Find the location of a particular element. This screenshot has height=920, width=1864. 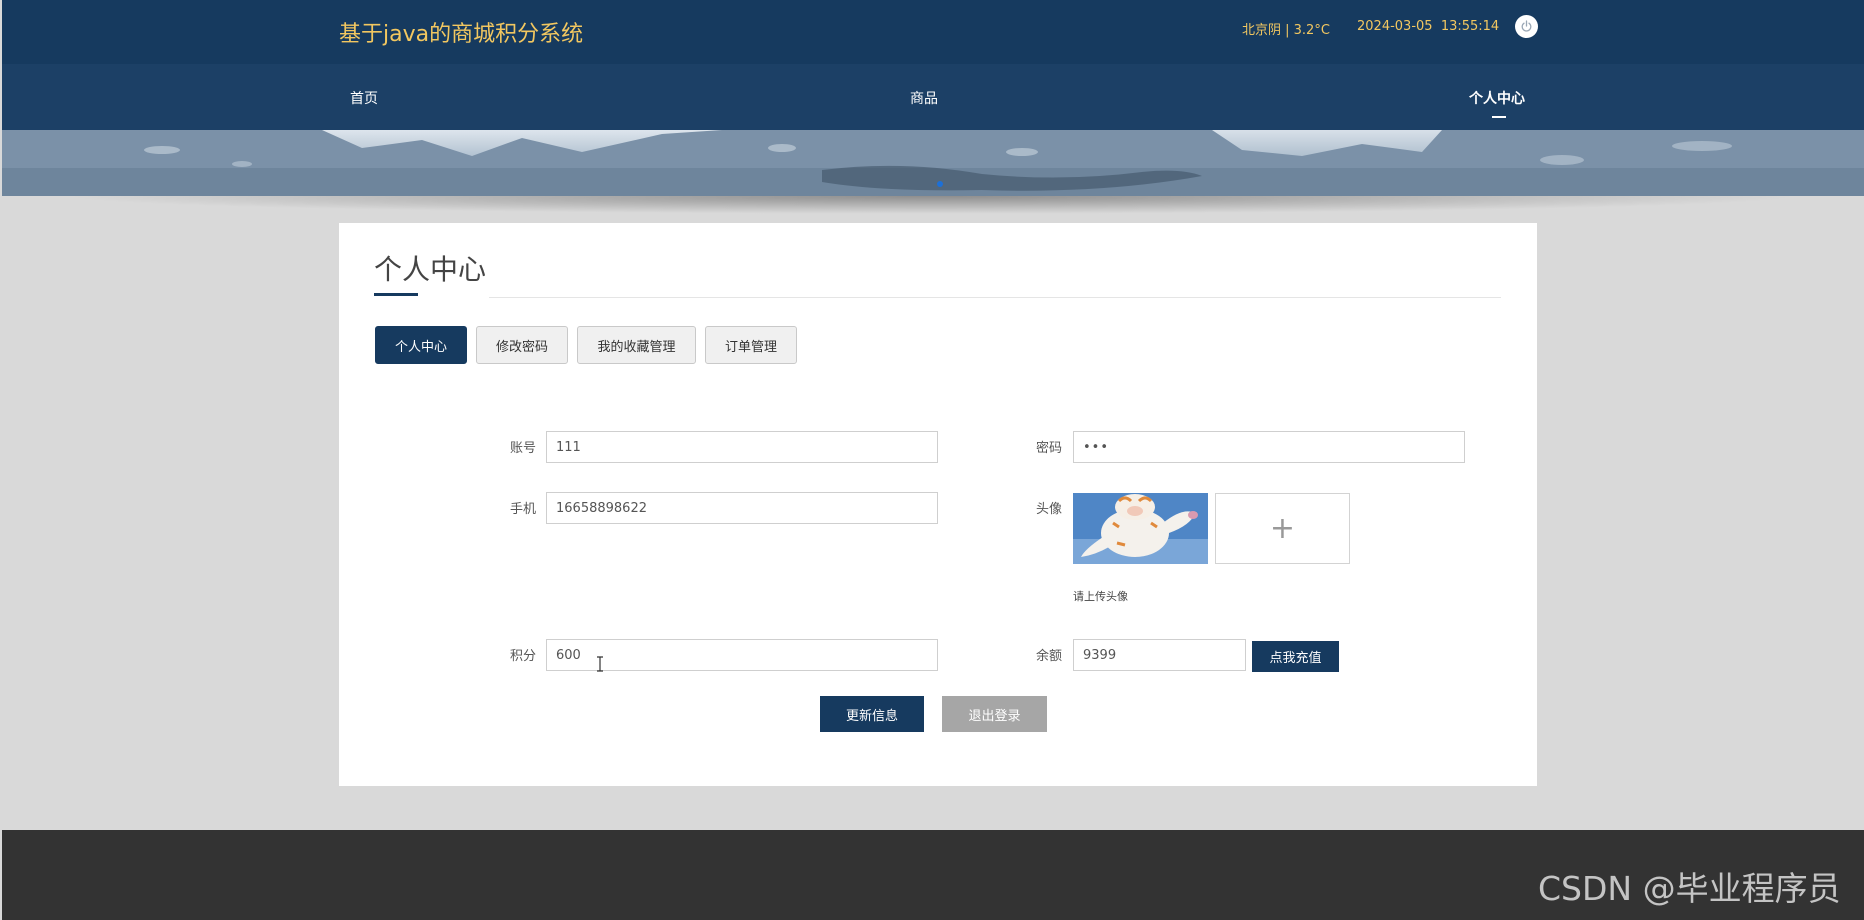

avatar-upload-button: + is located at coordinates (1282, 528).